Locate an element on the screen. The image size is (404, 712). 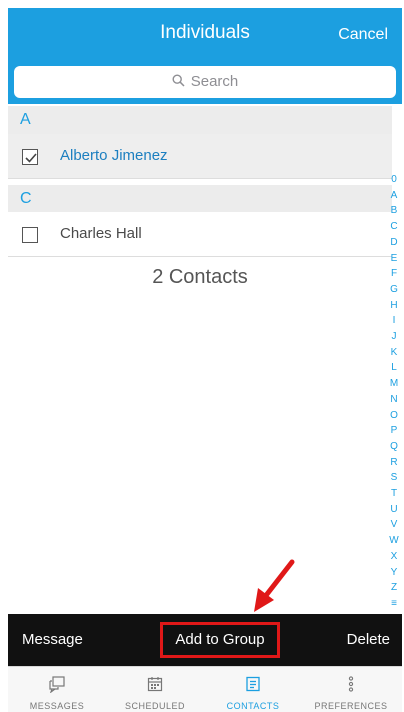
alphabet-index-letter: D is located at coordinates (394, 243).